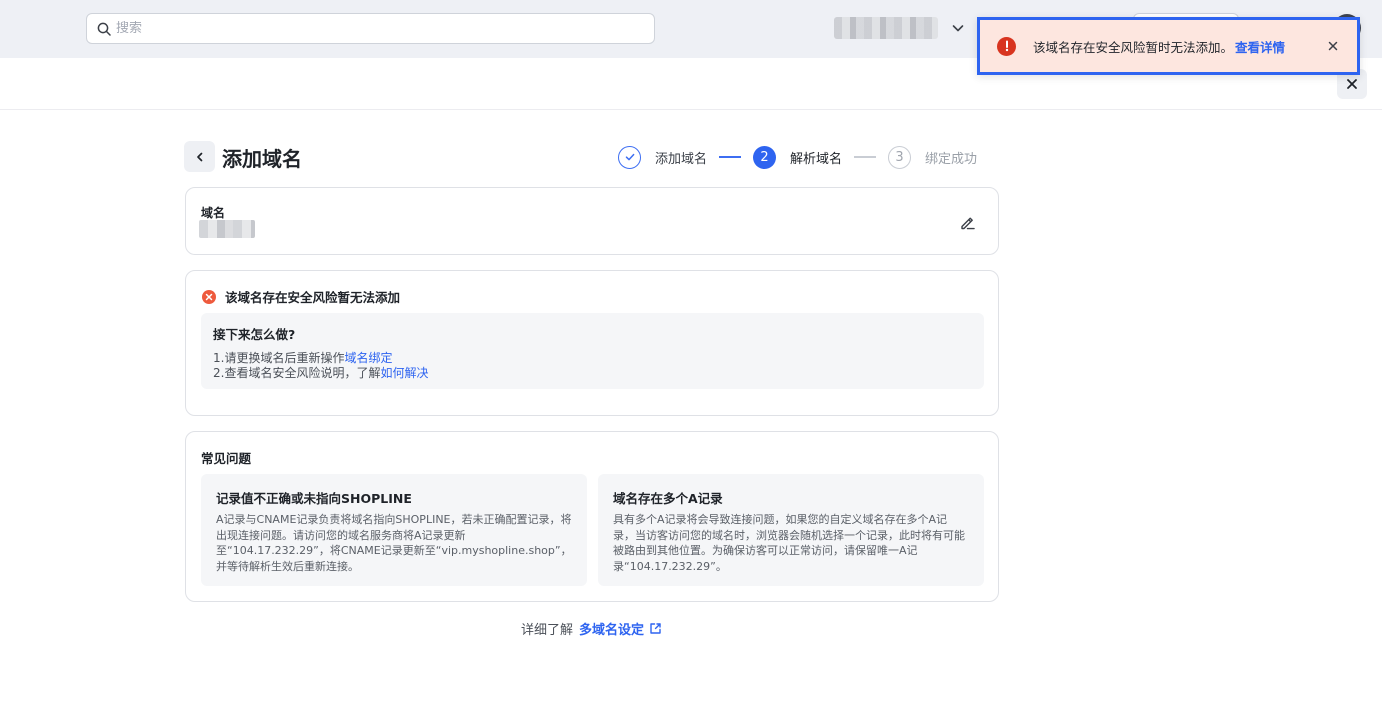  I want to click on learn-more: 详细了解 多域名设定, so click(591, 628).